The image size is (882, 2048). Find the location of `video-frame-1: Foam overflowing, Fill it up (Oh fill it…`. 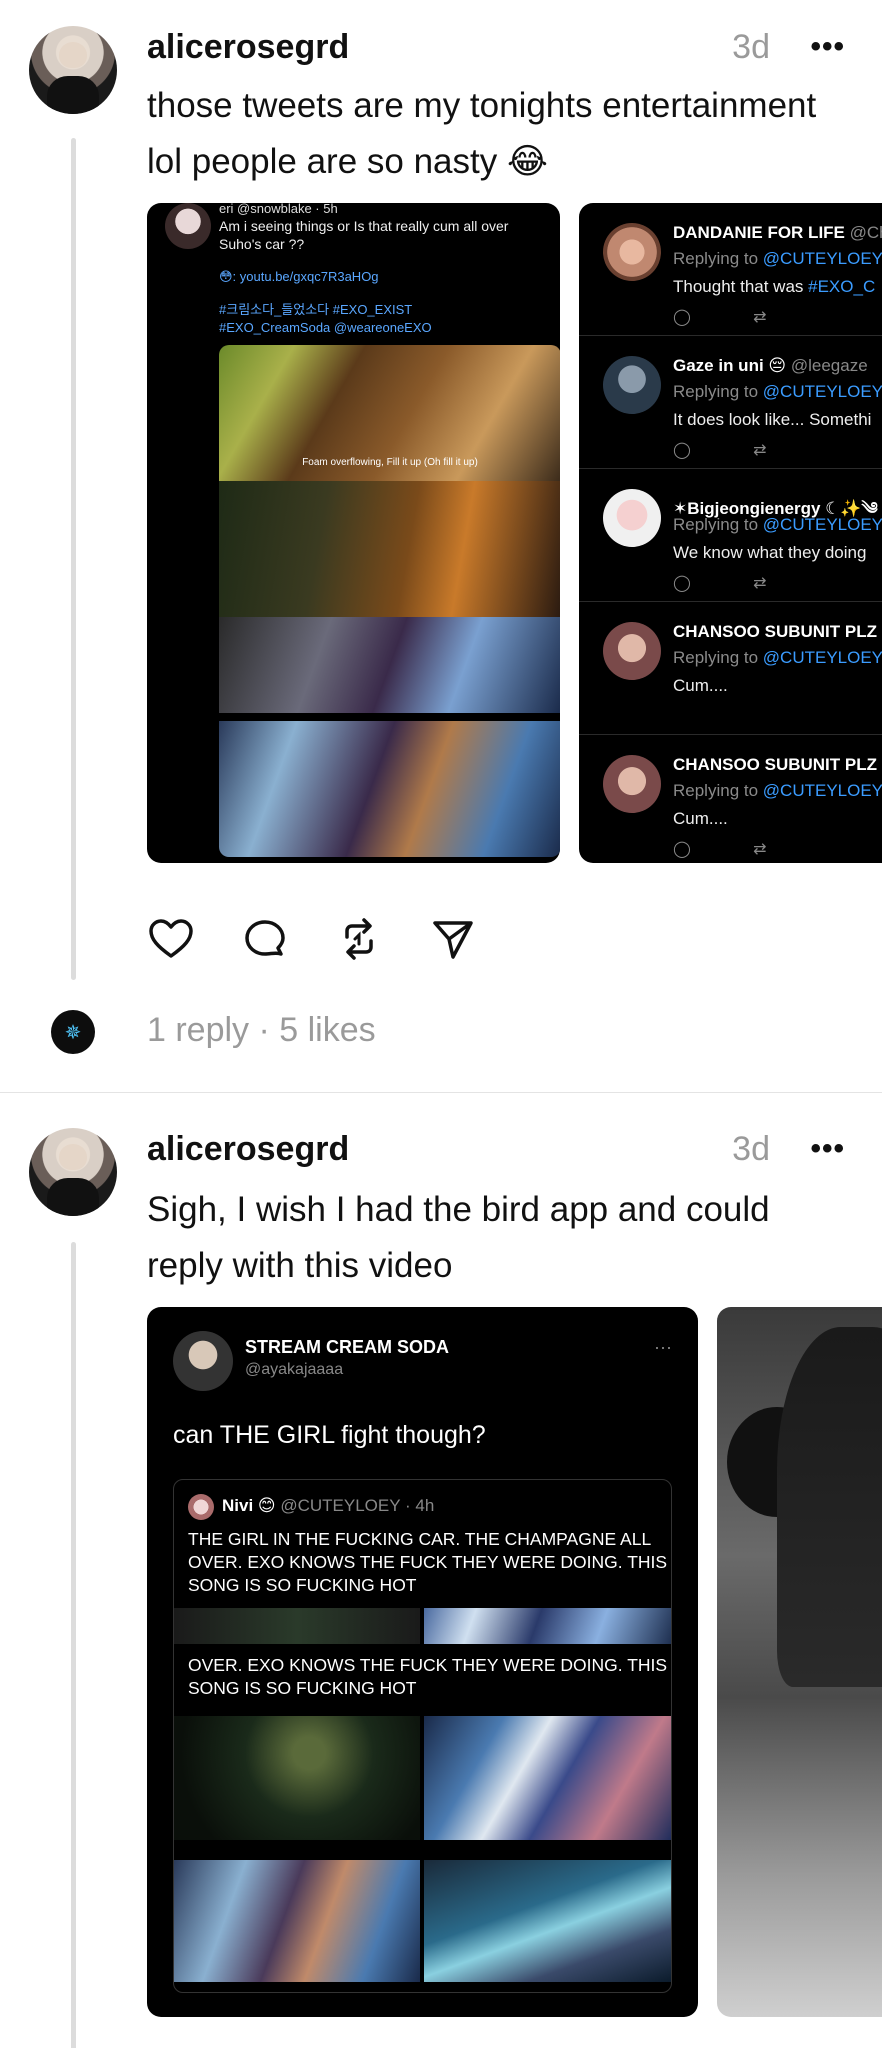

video-frame-1: Foam overflowing, Fill it up (Oh fill it… is located at coordinates (389, 413).